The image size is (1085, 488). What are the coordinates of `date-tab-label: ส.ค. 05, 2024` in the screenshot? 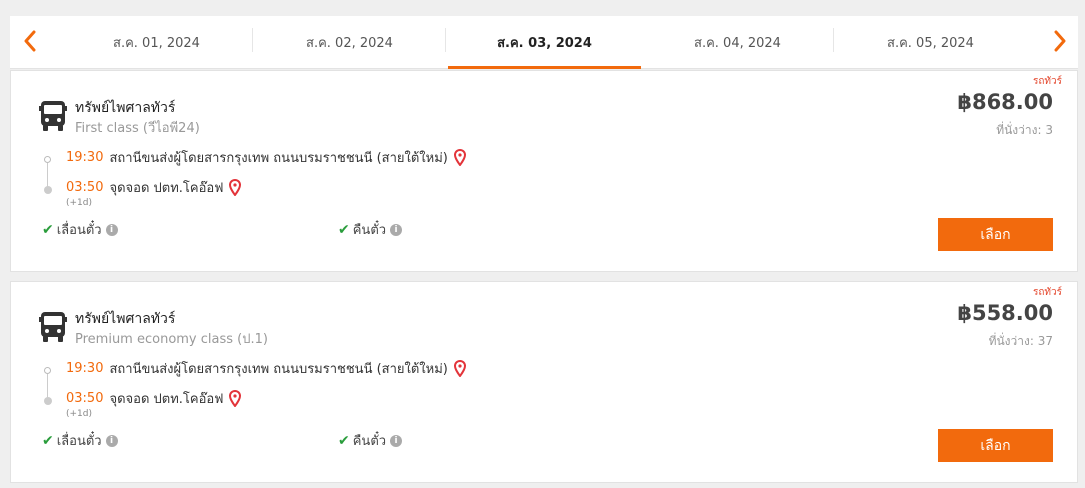 It's located at (930, 43).